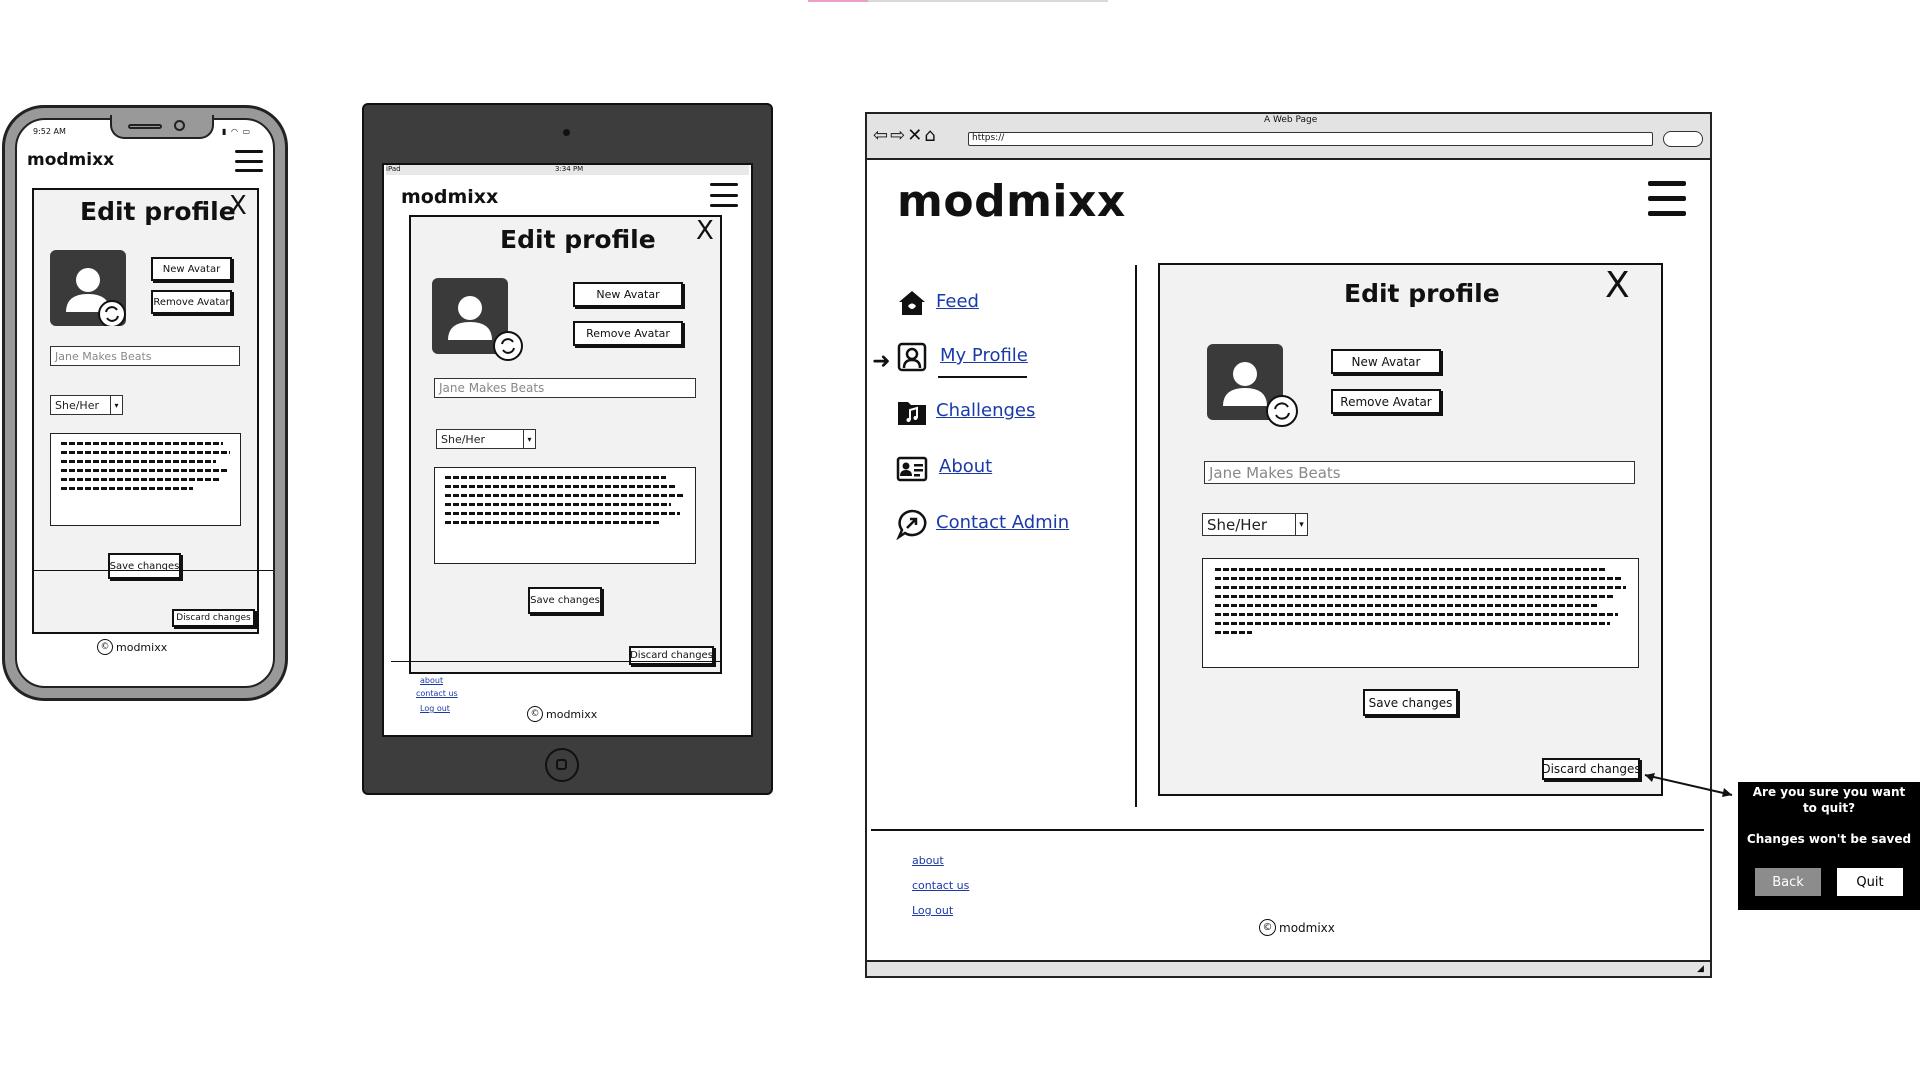 The width and height of the screenshot is (1920, 1080). What do you see at coordinates (1788, 882) in the screenshot?
I see `popup-back-button: Back` at bounding box center [1788, 882].